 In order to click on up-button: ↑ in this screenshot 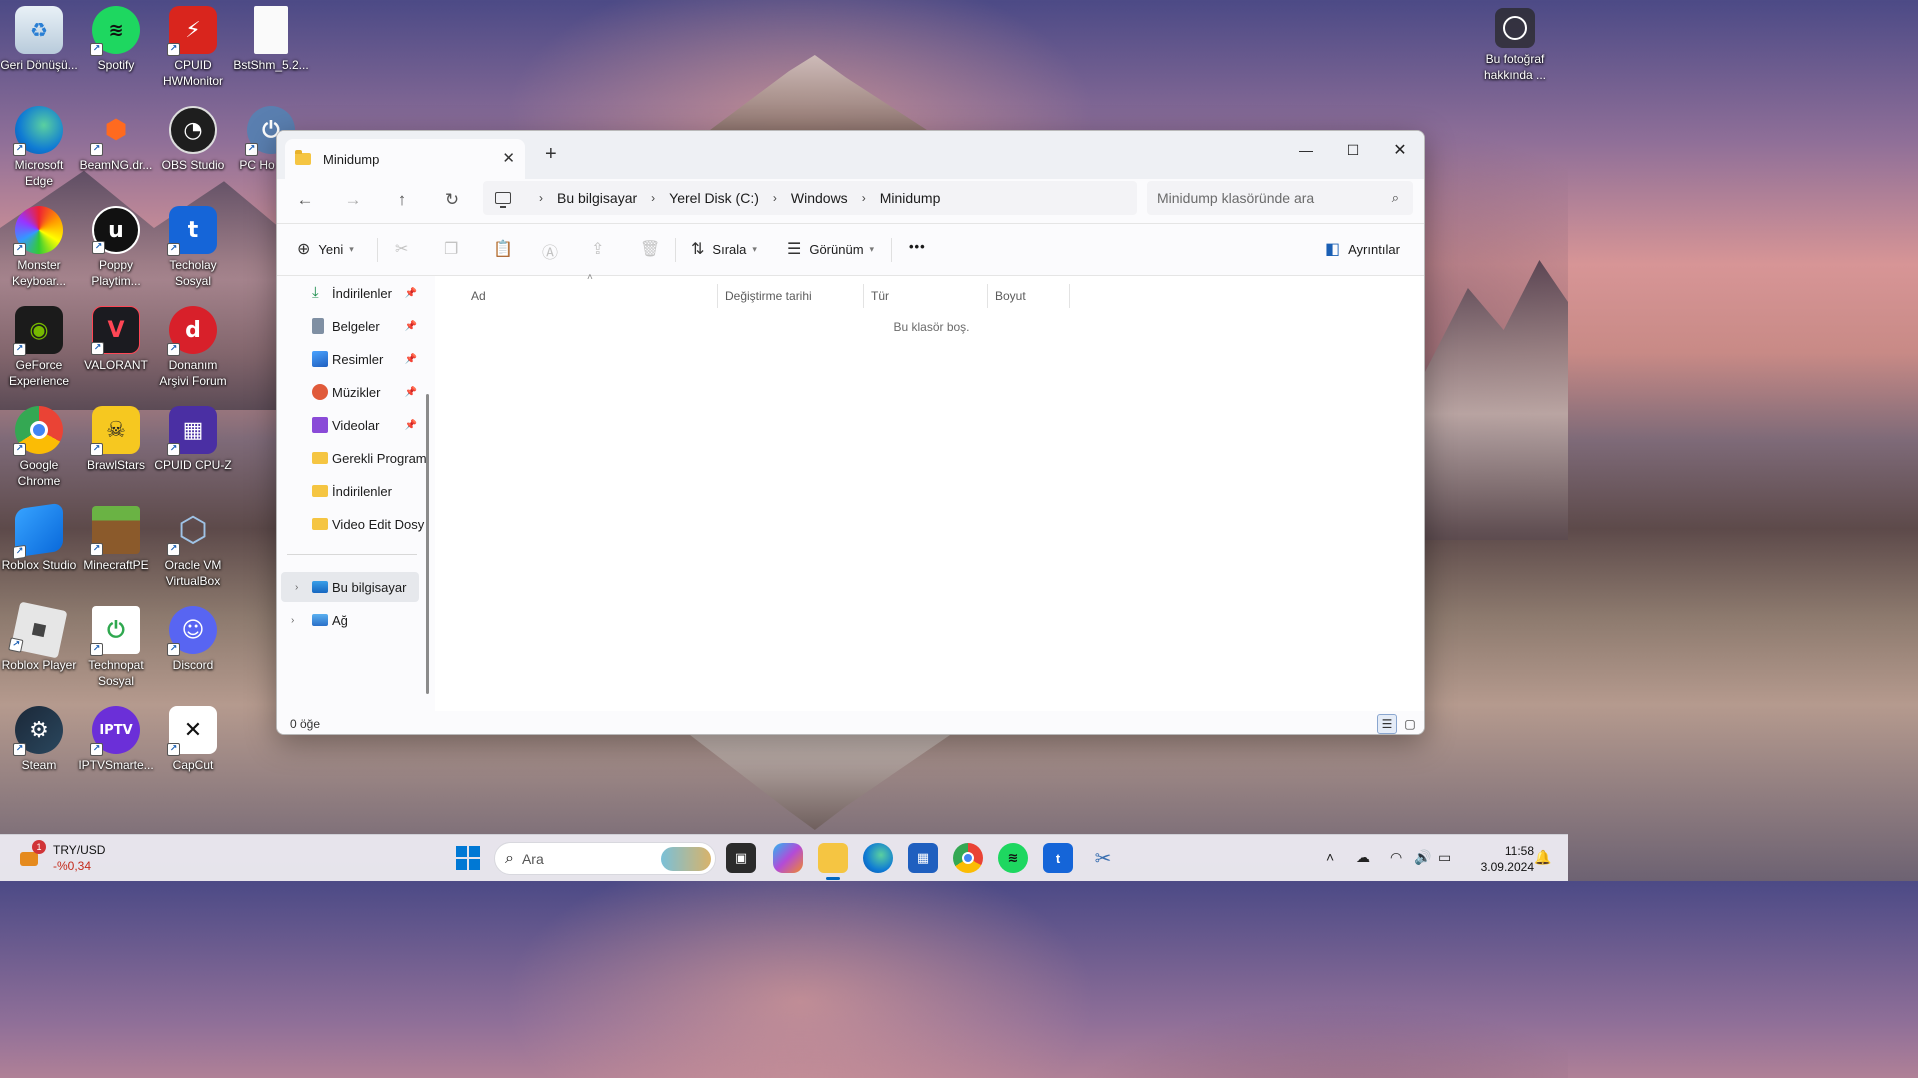, I will do `click(402, 200)`.